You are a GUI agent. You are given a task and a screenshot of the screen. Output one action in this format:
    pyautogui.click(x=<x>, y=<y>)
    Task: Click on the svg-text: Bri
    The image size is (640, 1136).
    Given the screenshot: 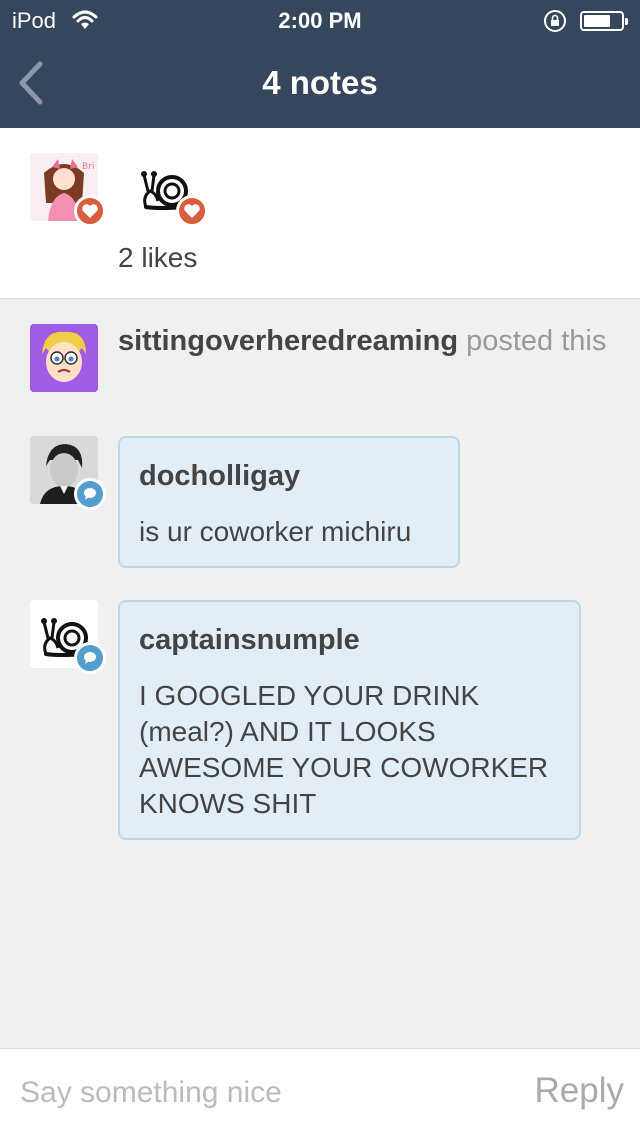 What is the action you would take?
    pyautogui.click(x=88, y=167)
    